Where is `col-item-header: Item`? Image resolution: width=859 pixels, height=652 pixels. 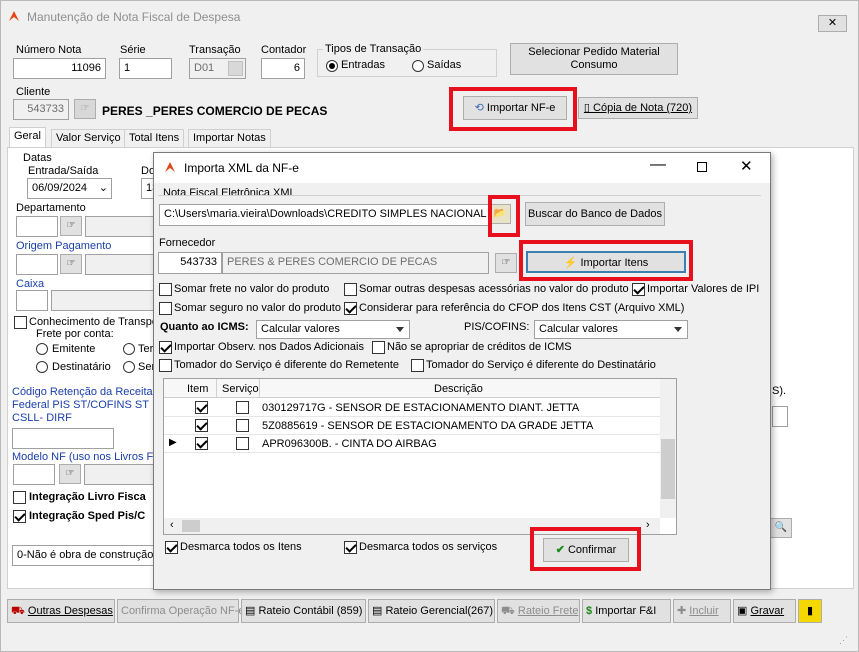 col-item-header: Item is located at coordinates (197, 389).